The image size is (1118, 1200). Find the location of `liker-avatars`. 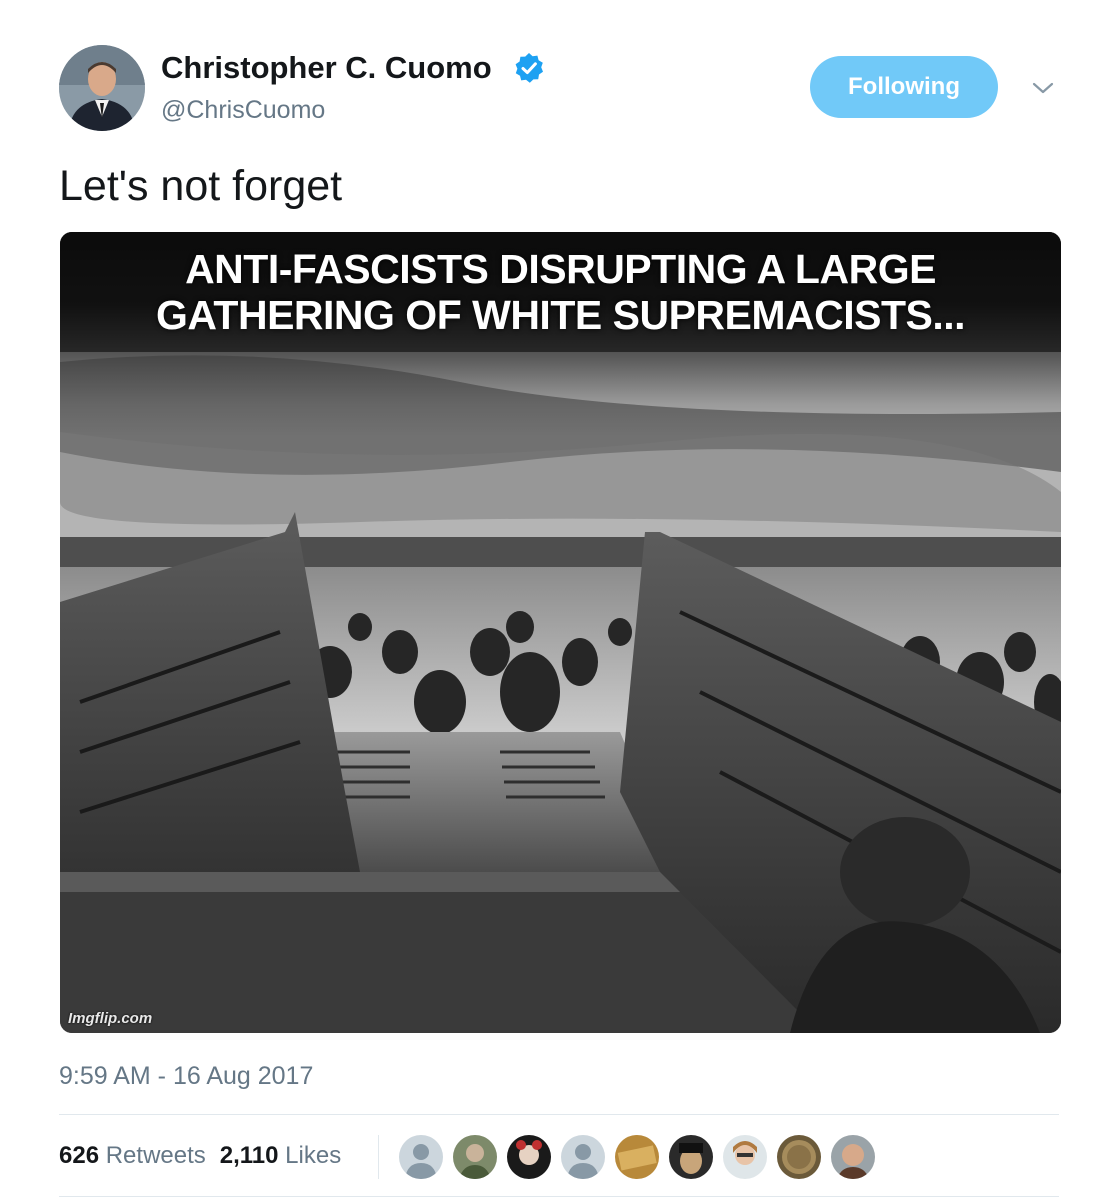

liker-avatars is located at coordinates (641, 1157).